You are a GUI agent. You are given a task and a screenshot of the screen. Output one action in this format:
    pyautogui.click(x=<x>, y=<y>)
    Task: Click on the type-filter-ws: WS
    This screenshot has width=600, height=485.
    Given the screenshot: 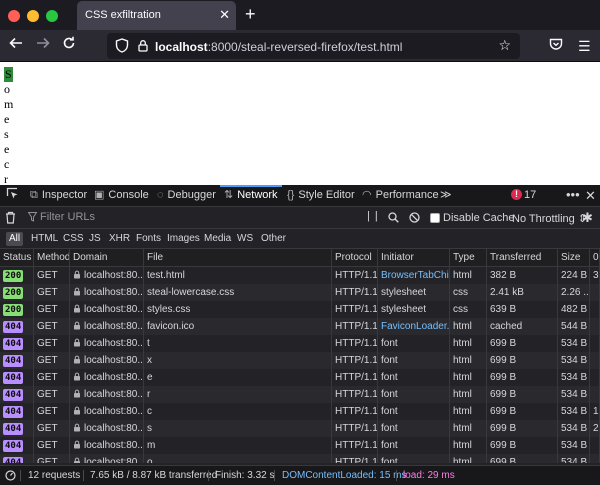 What is the action you would take?
    pyautogui.click(x=245, y=239)
    